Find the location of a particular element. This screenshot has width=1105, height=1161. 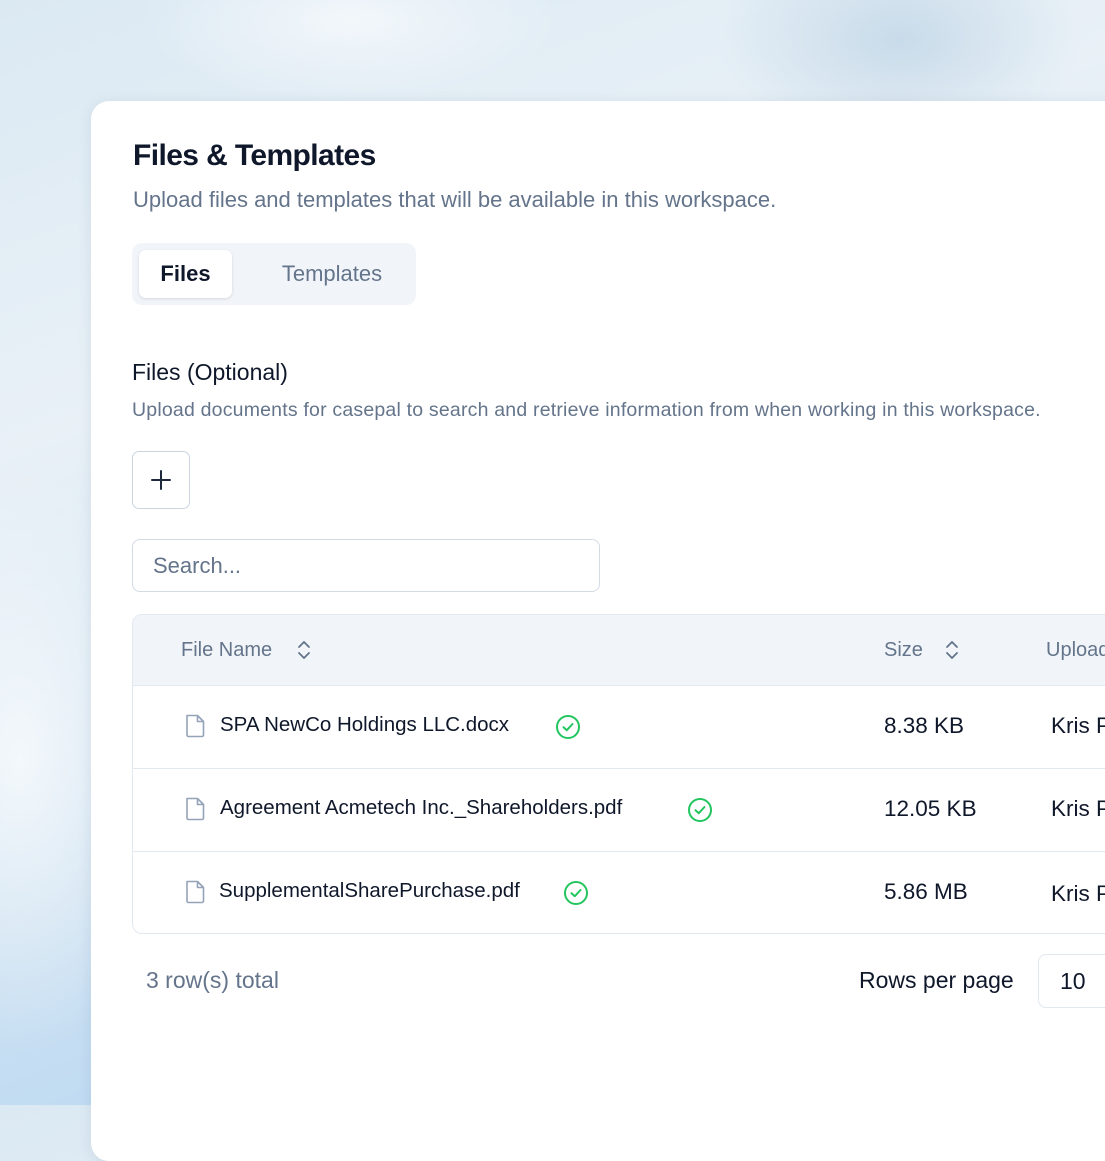

file-name: SPA NewCo Holdings LLC.docx is located at coordinates (365, 724).